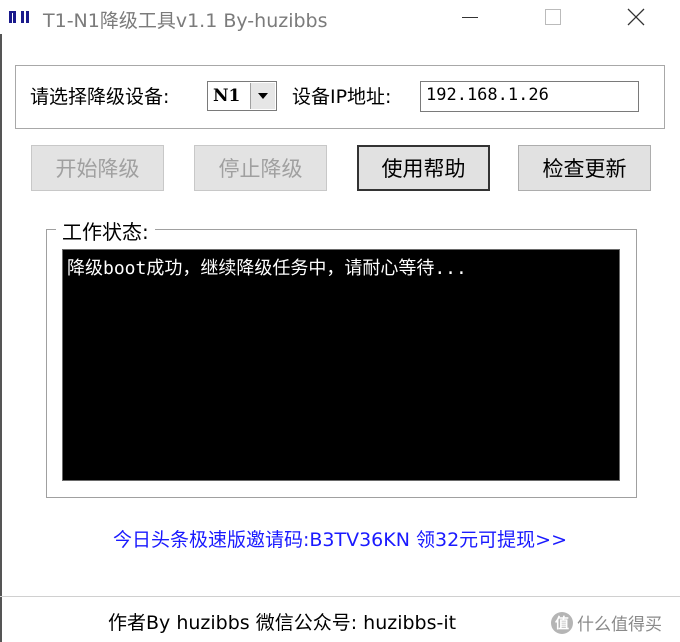 The width and height of the screenshot is (680, 642). What do you see at coordinates (340, 17) in the screenshot?
I see `title-bar: T1-N1降级工具v1.1 By-huzibbs` at bounding box center [340, 17].